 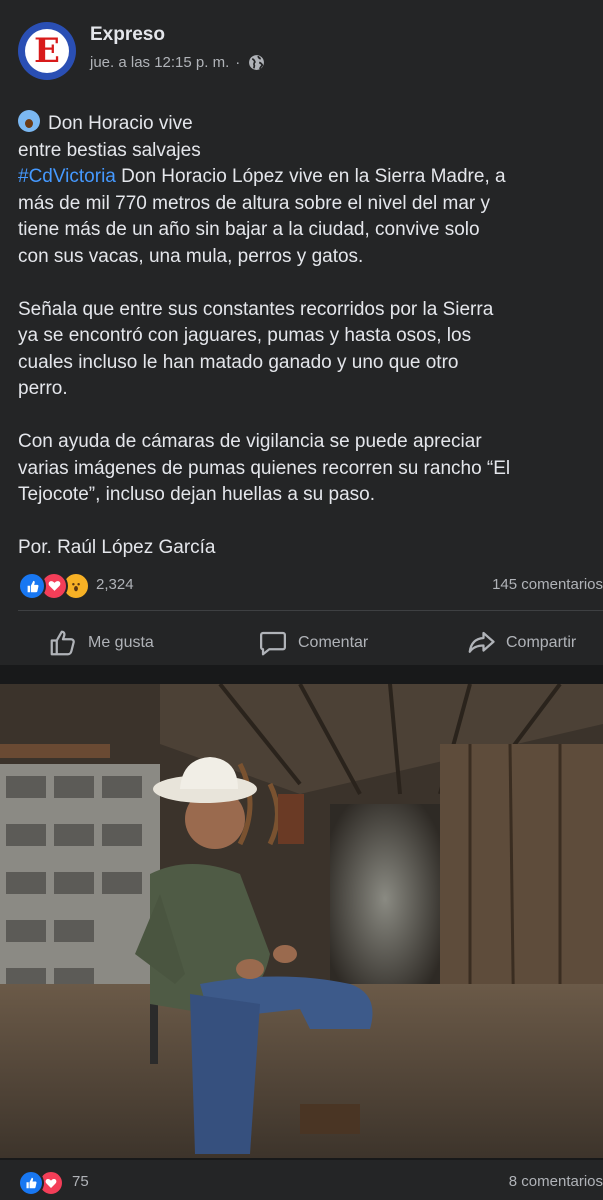 I want to click on post-meta: jue. a las 12:15 p. m. ·, so click(x=177, y=62).